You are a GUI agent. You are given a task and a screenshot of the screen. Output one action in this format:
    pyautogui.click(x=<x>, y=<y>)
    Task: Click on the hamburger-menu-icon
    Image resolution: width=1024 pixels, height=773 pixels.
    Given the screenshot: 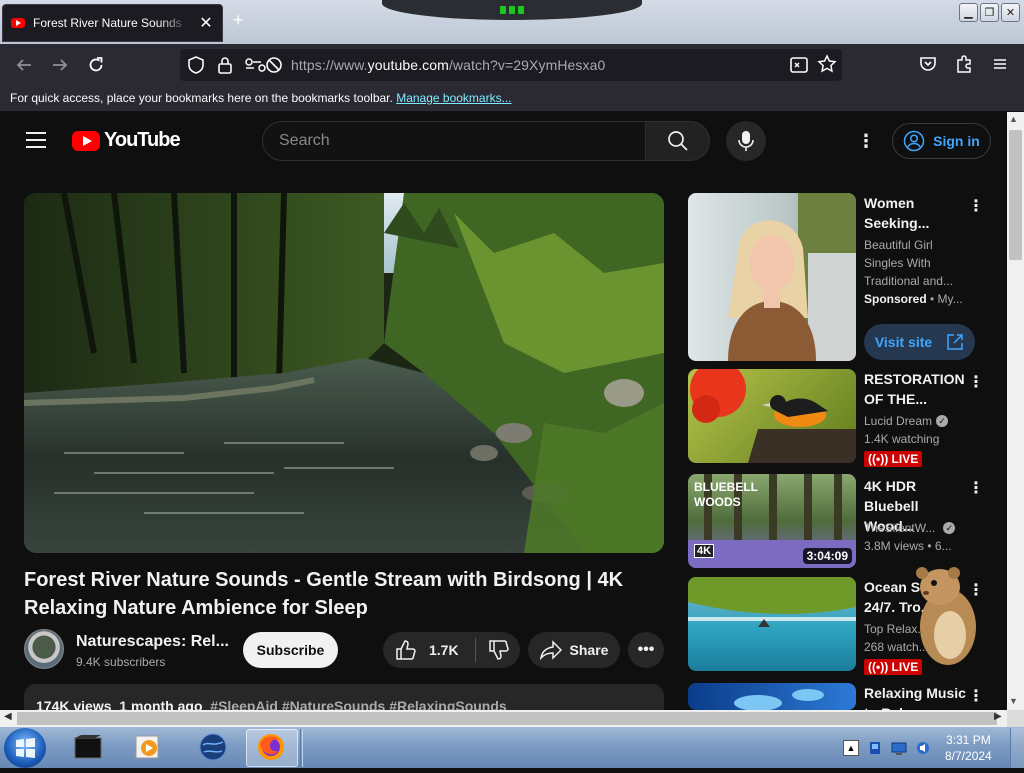 What is the action you would take?
    pyautogui.click(x=36, y=142)
    